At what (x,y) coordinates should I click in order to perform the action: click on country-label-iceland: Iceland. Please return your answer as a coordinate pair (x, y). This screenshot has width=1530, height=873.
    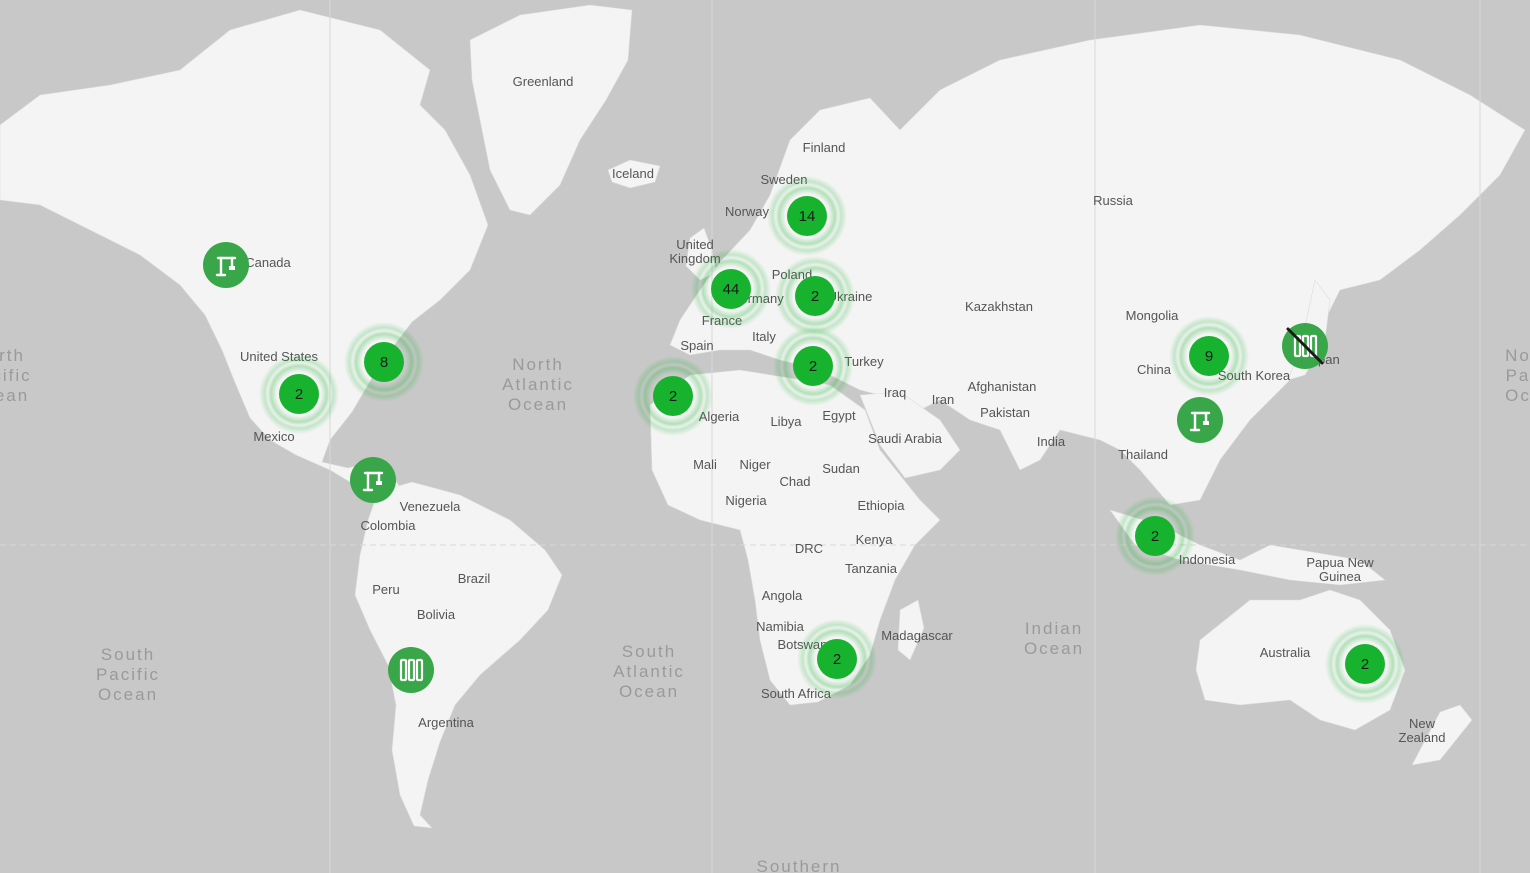
    Looking at the image, I should click on (633, 173).